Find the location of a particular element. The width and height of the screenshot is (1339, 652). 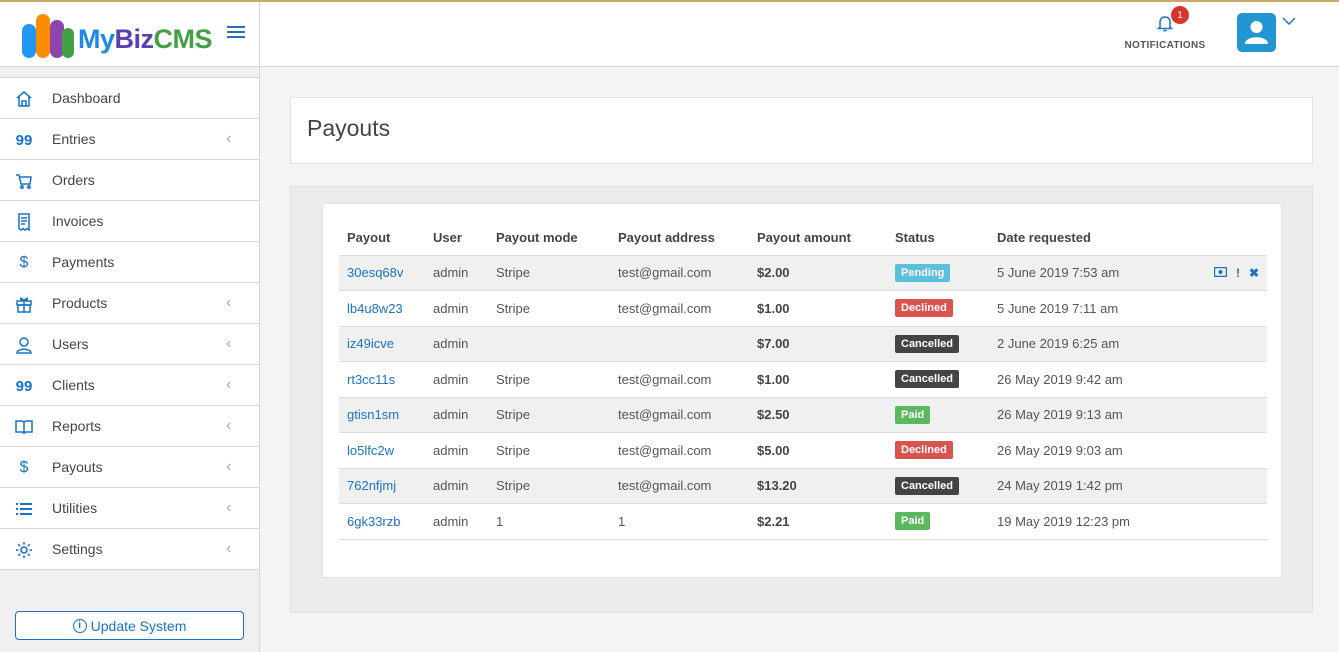

sidebar-item-orders: Orders is located at coordinates (129, 180).